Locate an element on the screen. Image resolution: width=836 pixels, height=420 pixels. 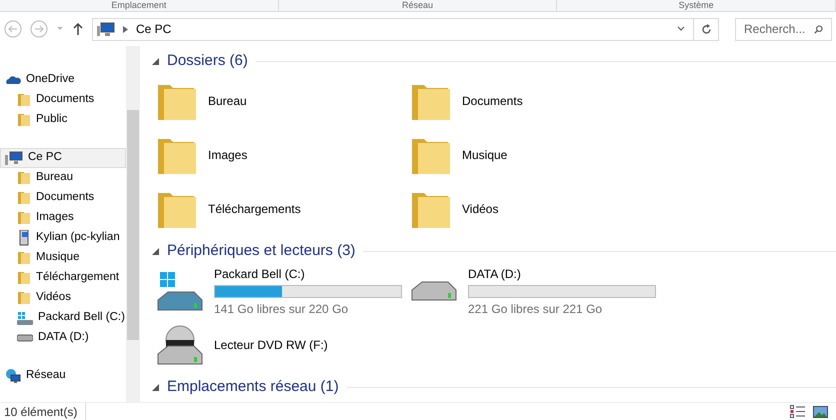
free-space-text: 141 Go libres sur 220 Go is located at coordinates (282, 309).